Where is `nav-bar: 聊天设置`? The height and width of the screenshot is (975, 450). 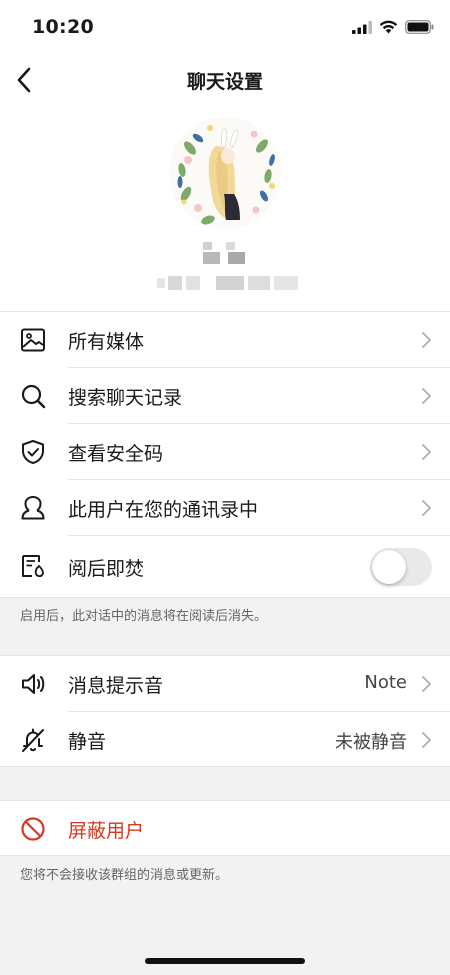
nav-bar: 聊天设置 is located at coordinates (225, 80).